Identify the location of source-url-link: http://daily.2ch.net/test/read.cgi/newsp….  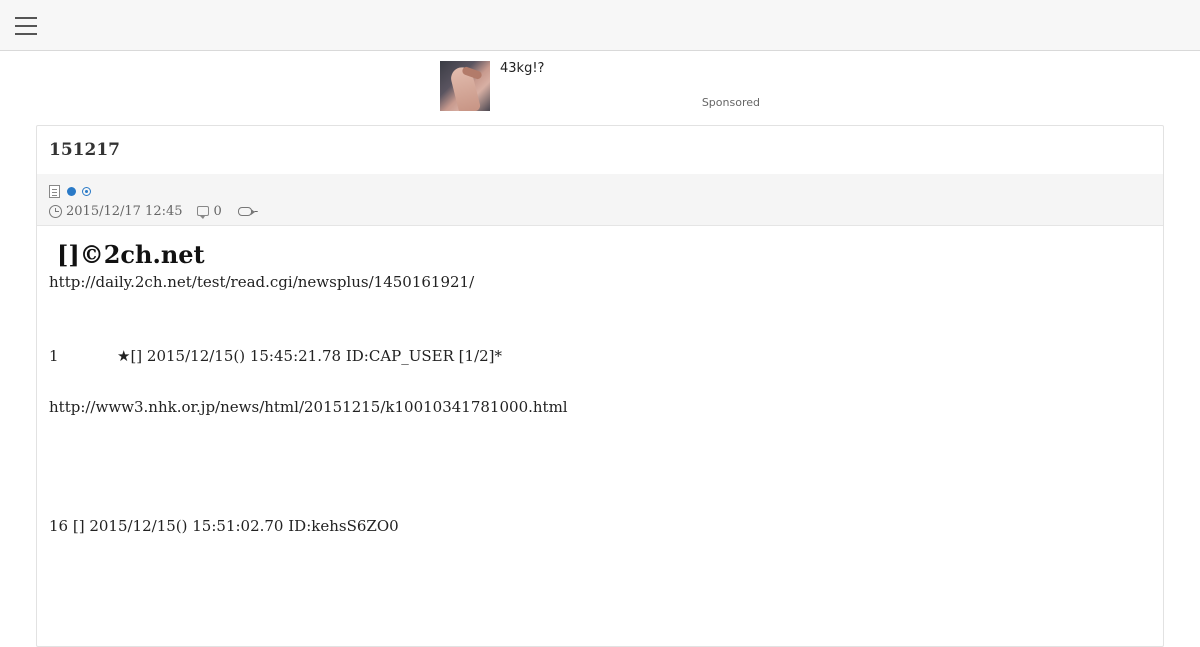
(261, 282).